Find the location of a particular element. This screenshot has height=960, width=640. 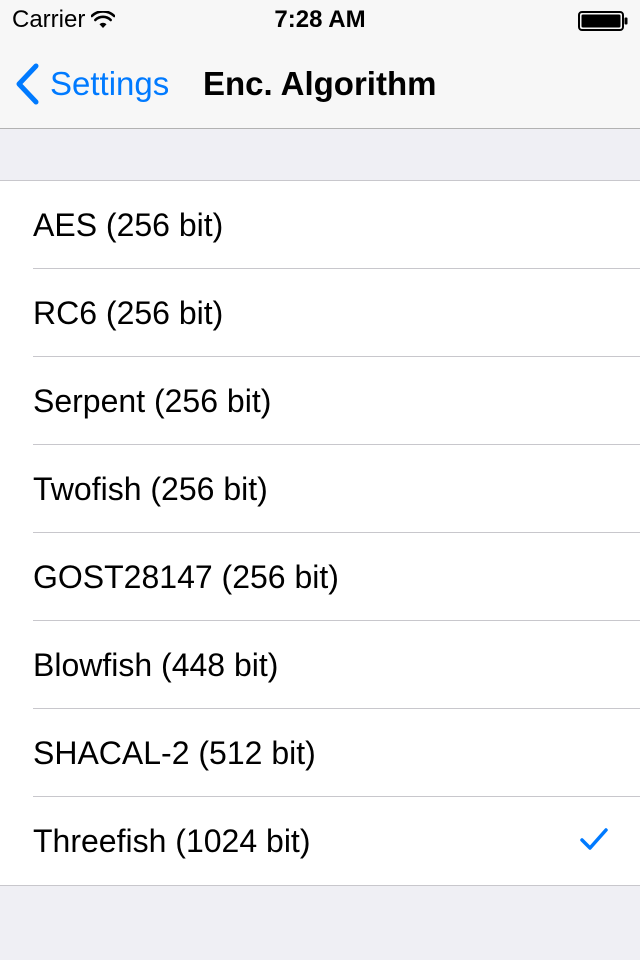

algorithm-label: Threefish (1024 bit) is located at coordinates (172, 841).